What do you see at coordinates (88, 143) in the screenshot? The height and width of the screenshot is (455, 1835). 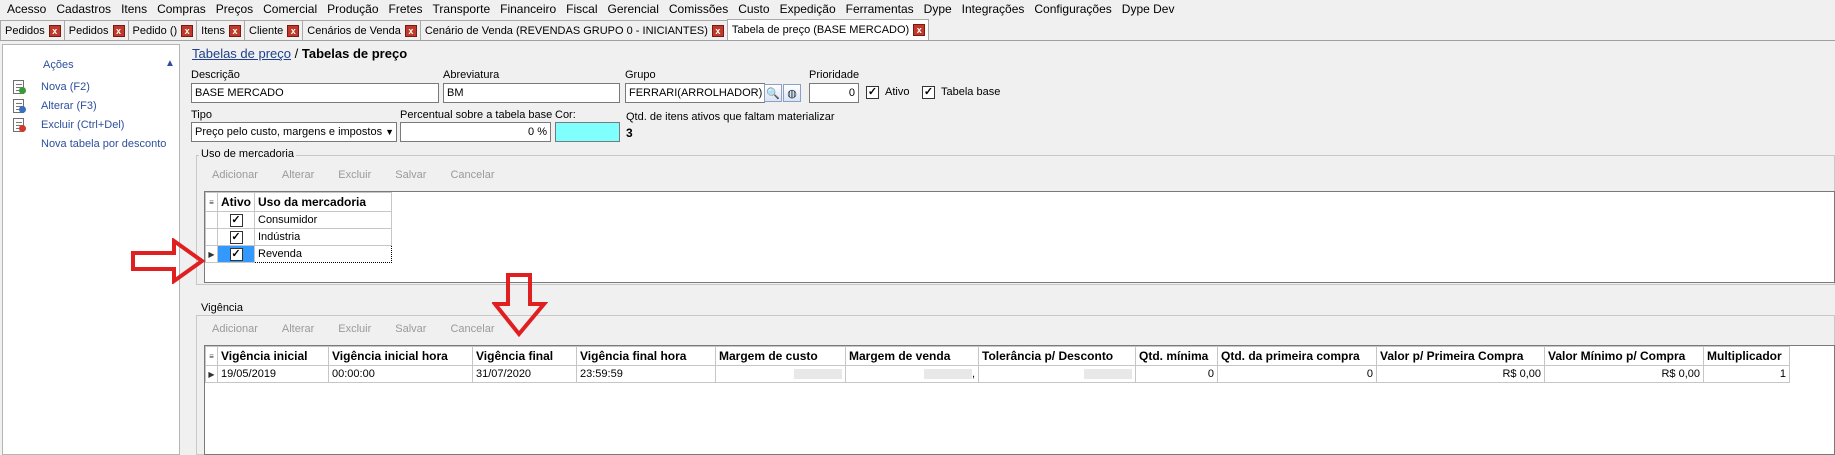 I see `sidebar-item-nova-tabela-desconto: Nova tabela por desconto` at bounding box center [88, 143].